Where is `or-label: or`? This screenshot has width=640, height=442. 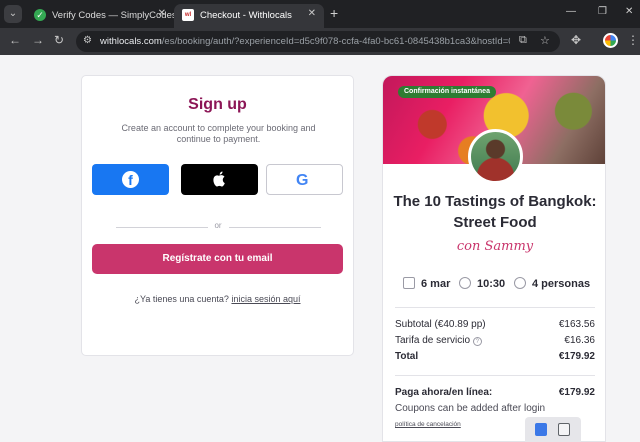
or-label: or is located at coordinates (218, 225).